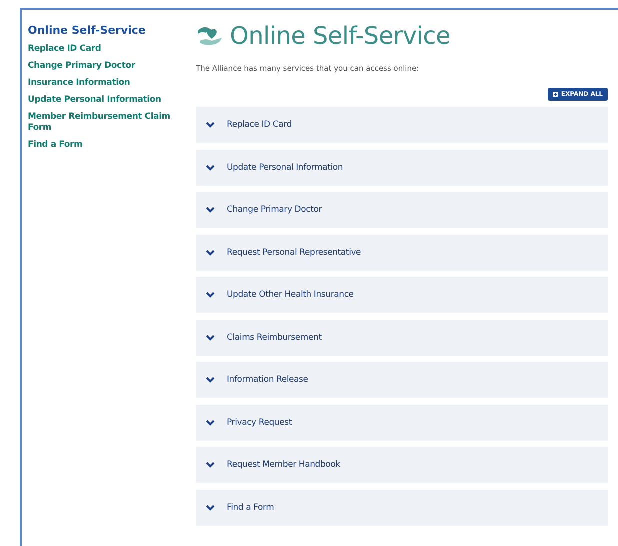 The height and width of the screenshot is (546, 618). What do you see at coordinates (402, 338) in the screenshot?
I see `accordion-header: Claims Reimbursement` at bounding box center [402, 338].